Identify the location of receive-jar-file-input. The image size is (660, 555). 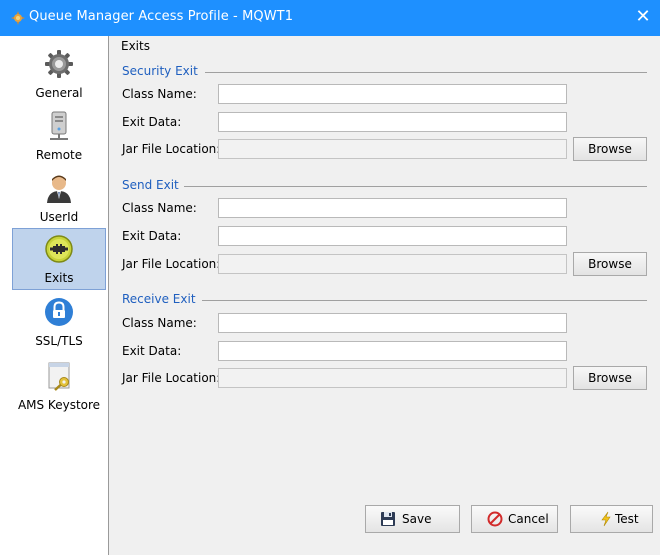
(392, 378).